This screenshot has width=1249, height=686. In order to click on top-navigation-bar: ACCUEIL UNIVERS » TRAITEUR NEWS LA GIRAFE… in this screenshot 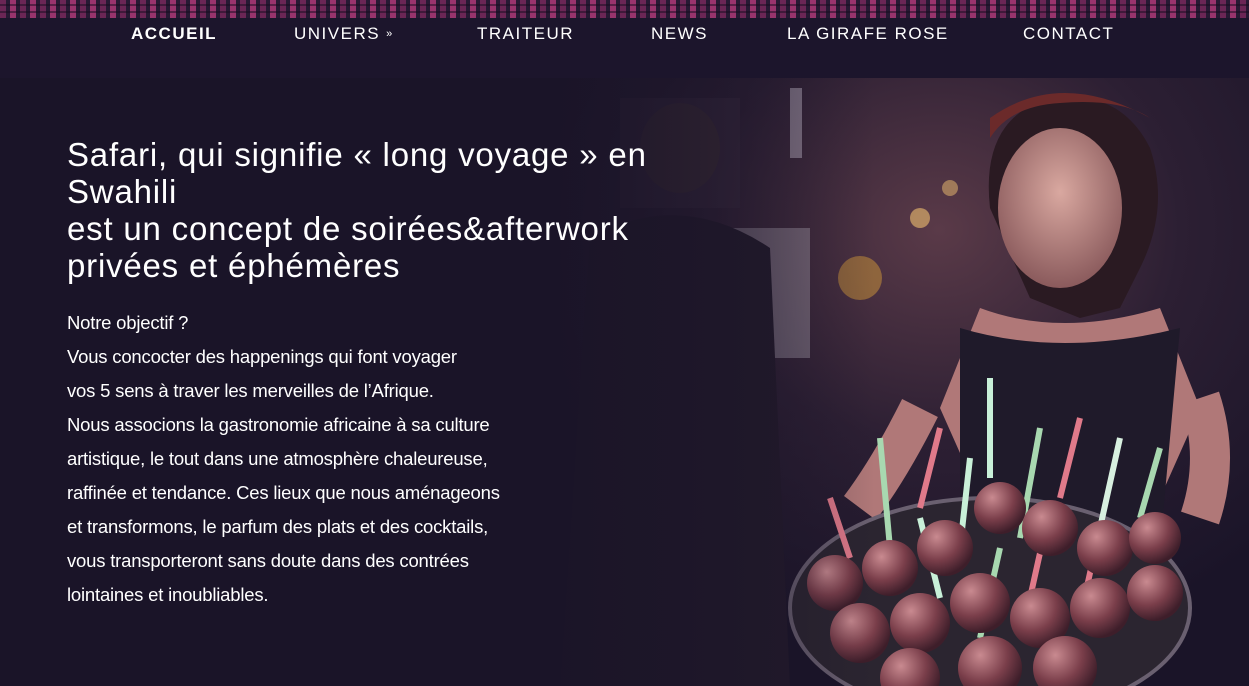, I will do `click(624, 48)`.